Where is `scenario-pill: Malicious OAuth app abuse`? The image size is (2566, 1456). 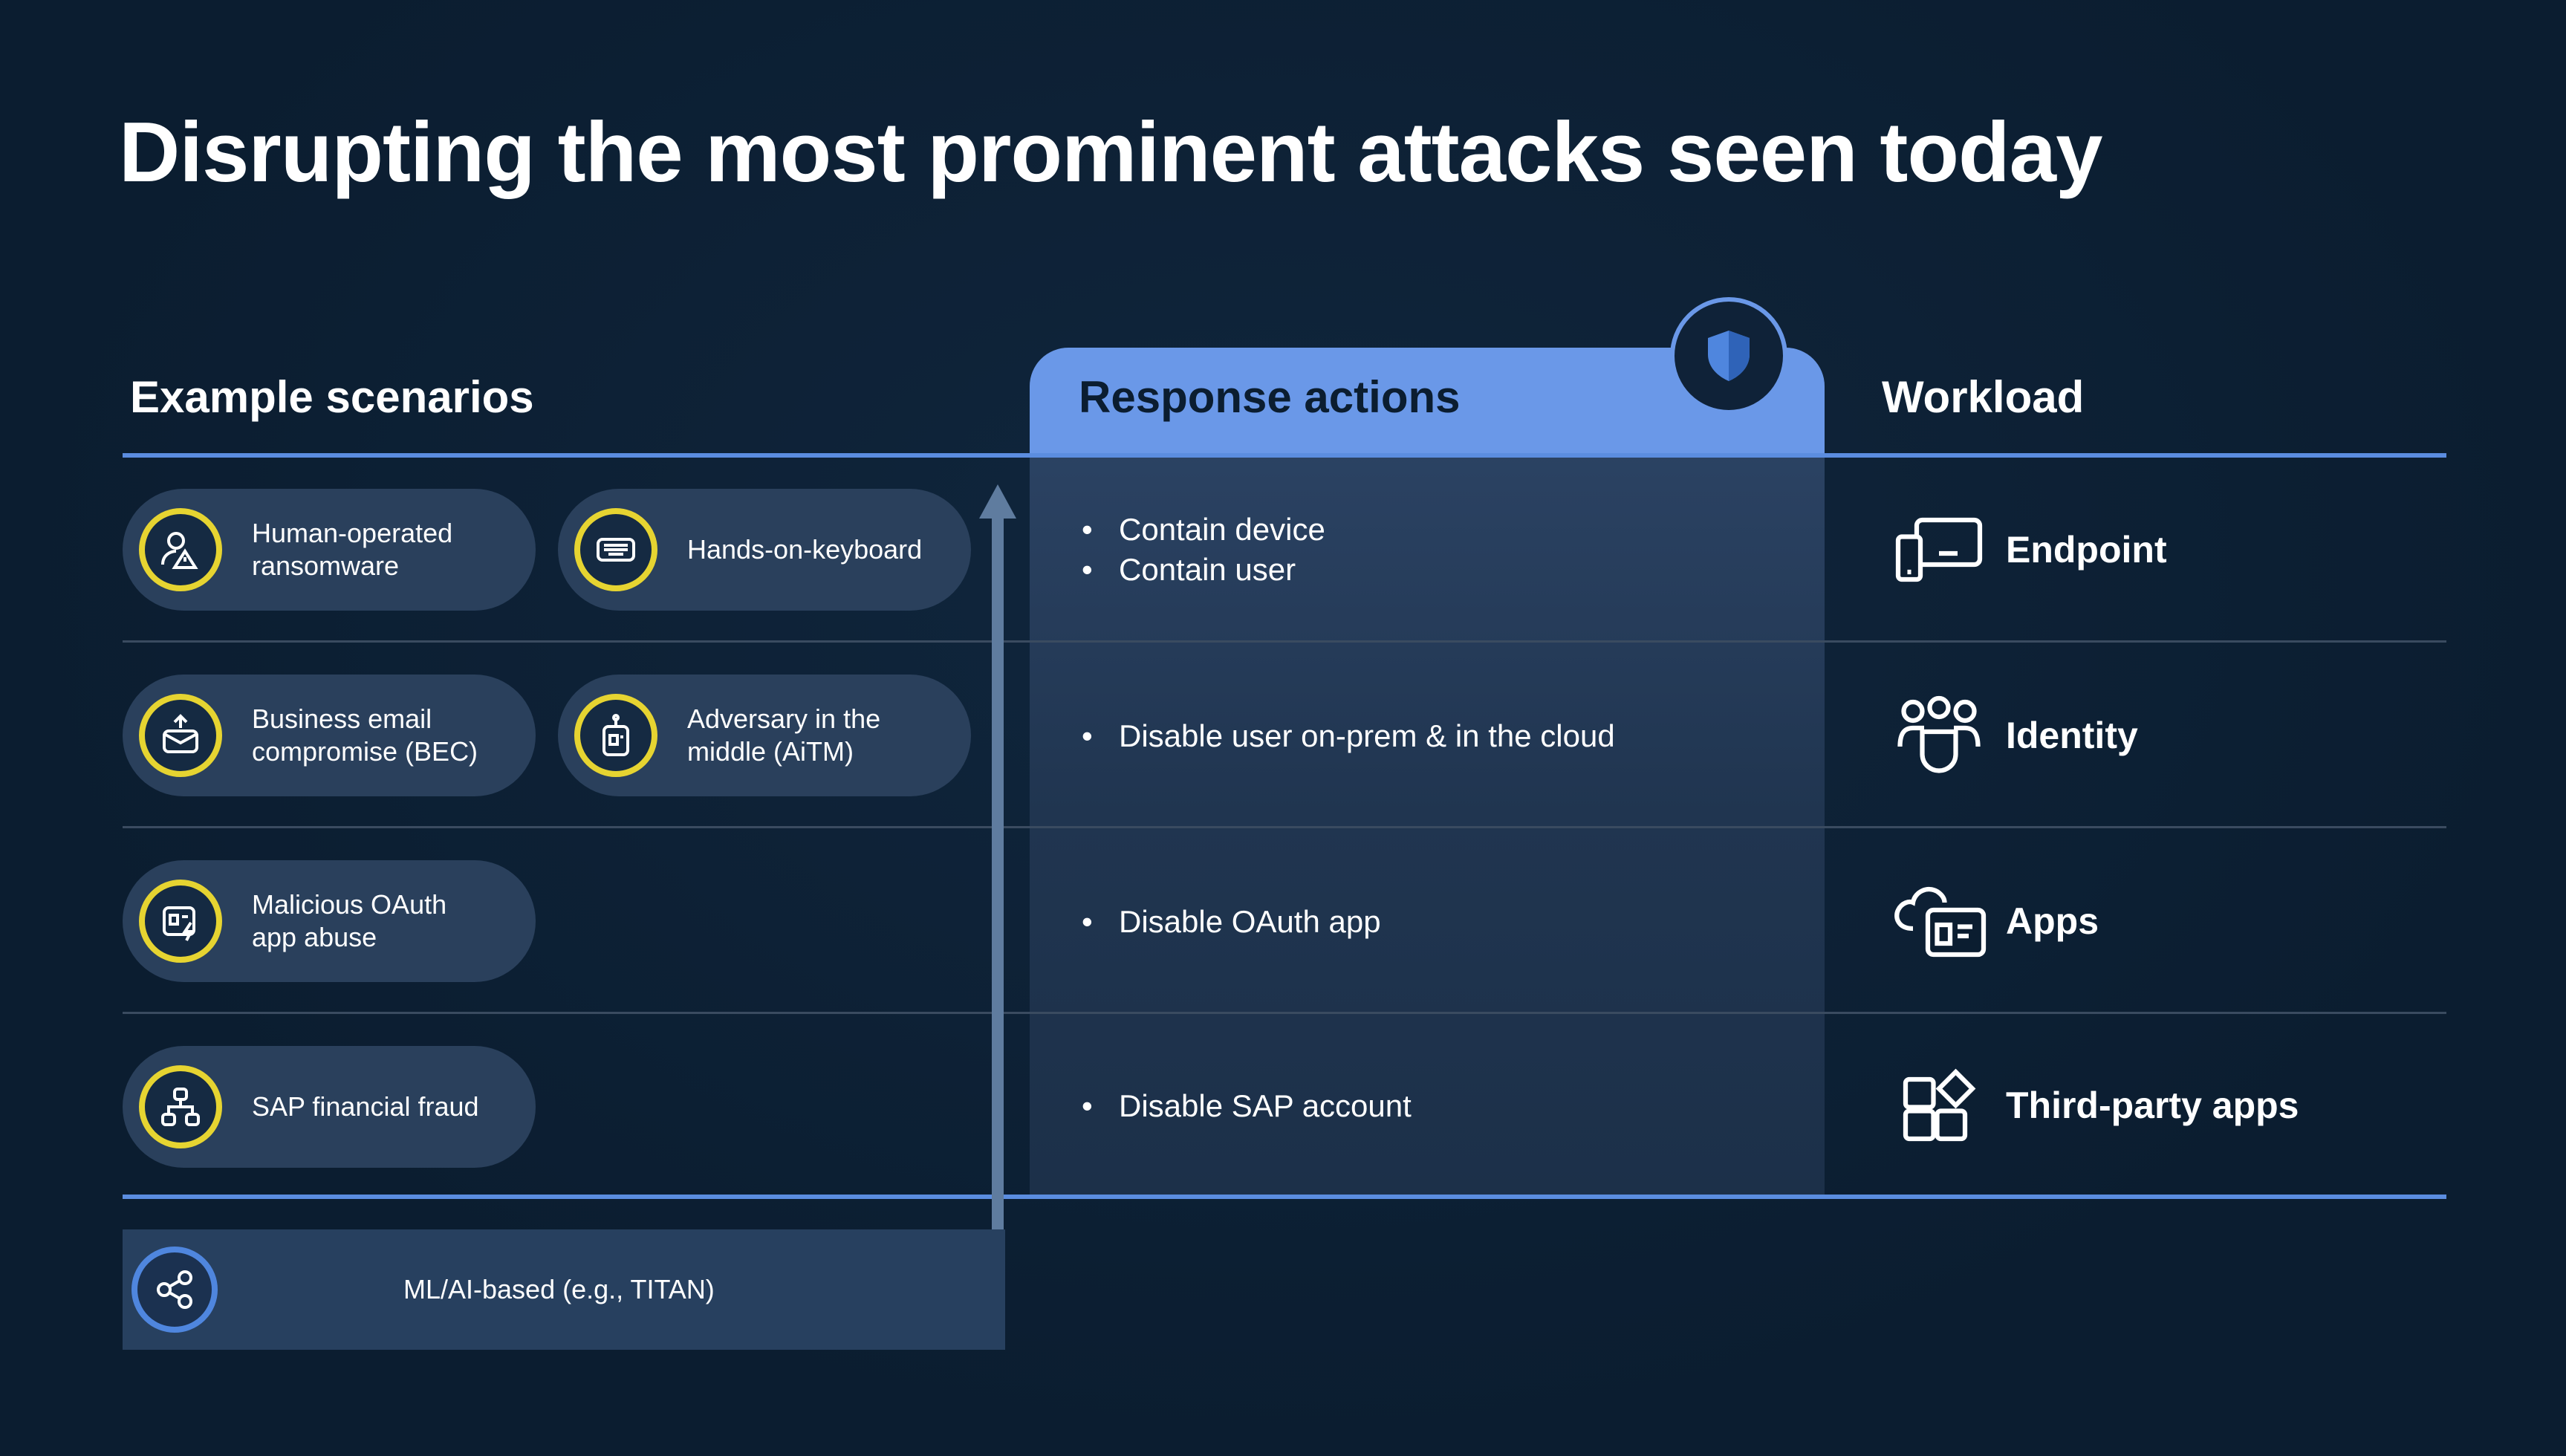
scenario-pill: Malicious OAuth app abuse is located at coordinates (329, 921).